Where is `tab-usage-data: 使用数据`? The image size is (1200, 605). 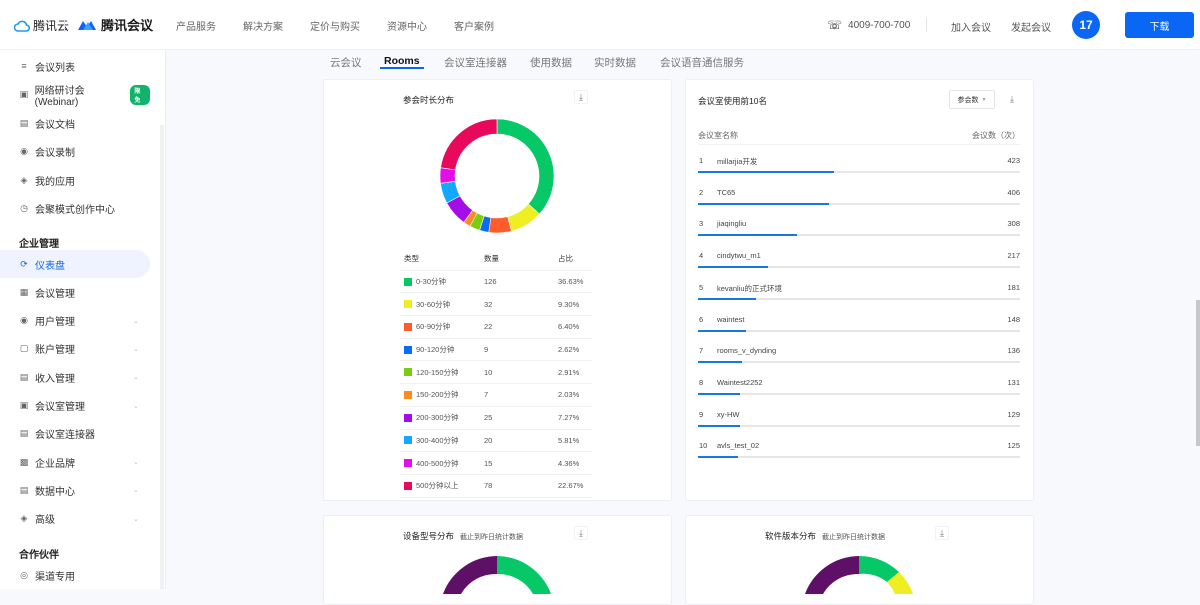 tab-usage-data: 使用数据 is located at coordinates (551, 61).